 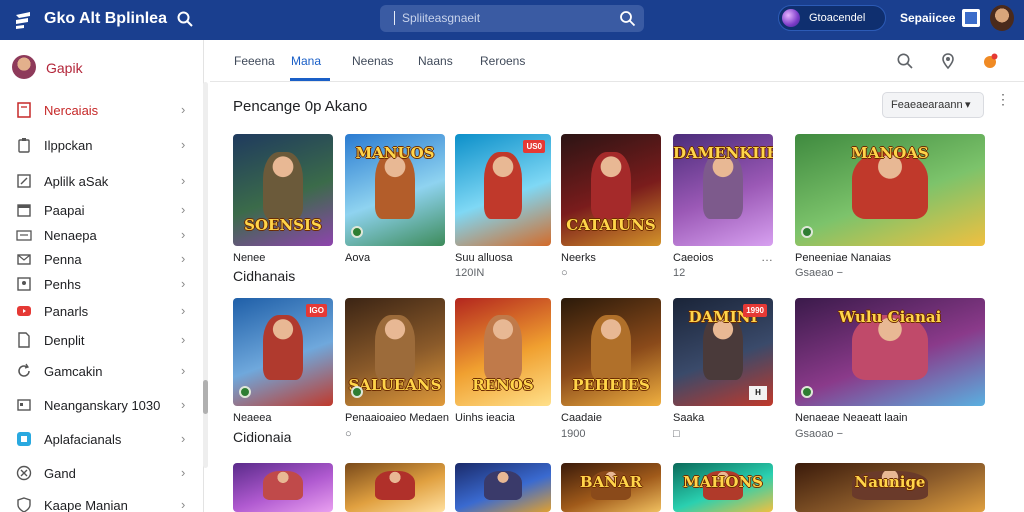 What do you see at coordinates (283, 352) in the screenshot?
I see `game-thumbnail: IGO` at bounding box center [283, 352].